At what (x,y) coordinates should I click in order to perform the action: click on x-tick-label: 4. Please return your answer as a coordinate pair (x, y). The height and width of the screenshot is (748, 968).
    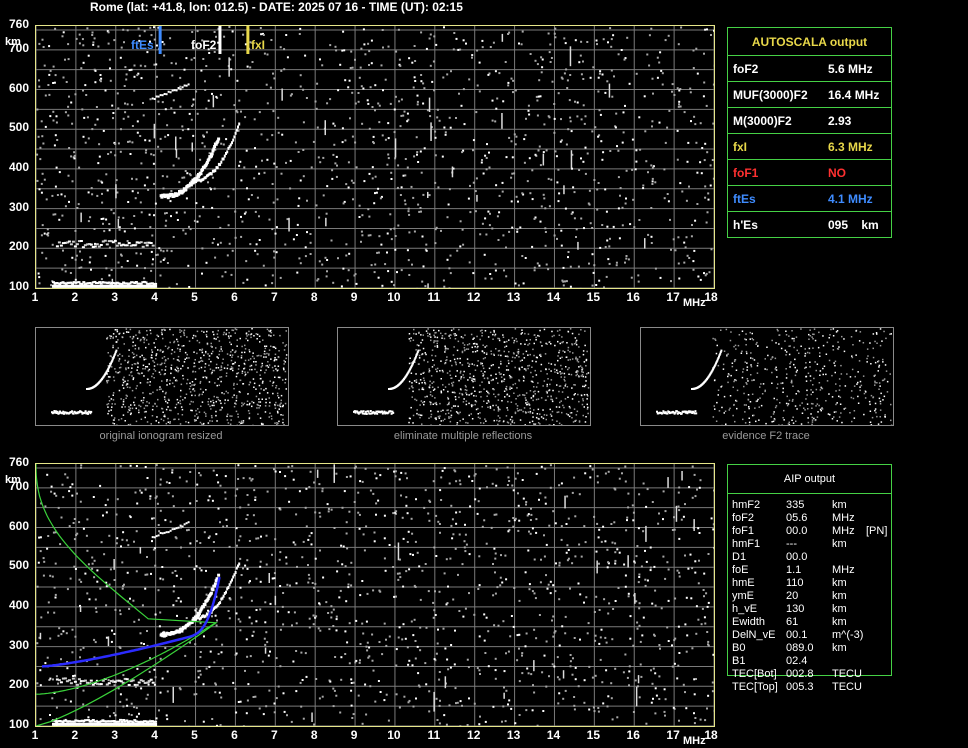
    Looking at the image, I should click on (154, 297).